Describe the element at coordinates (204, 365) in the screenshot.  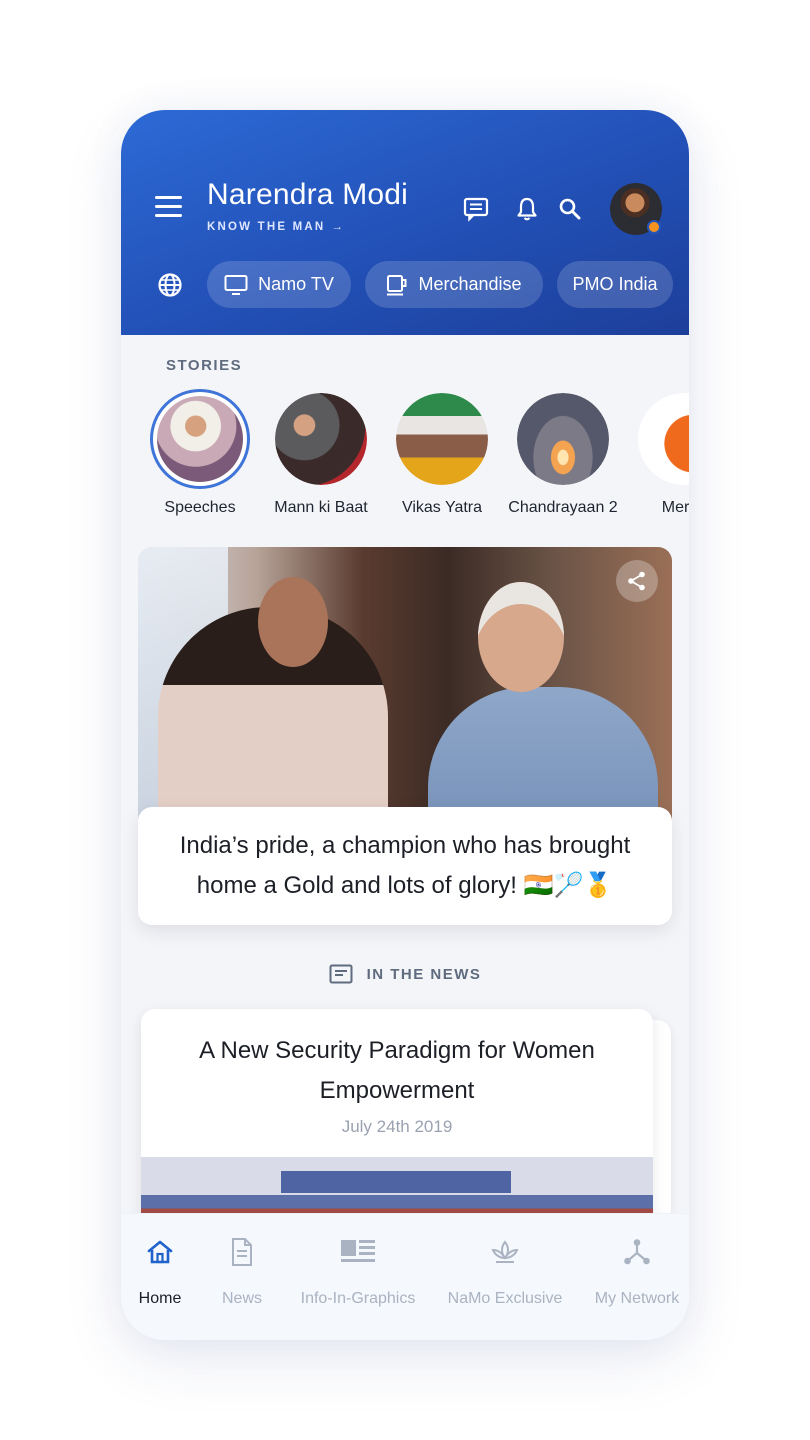
I see `stories-heading: STORIES` at that location.